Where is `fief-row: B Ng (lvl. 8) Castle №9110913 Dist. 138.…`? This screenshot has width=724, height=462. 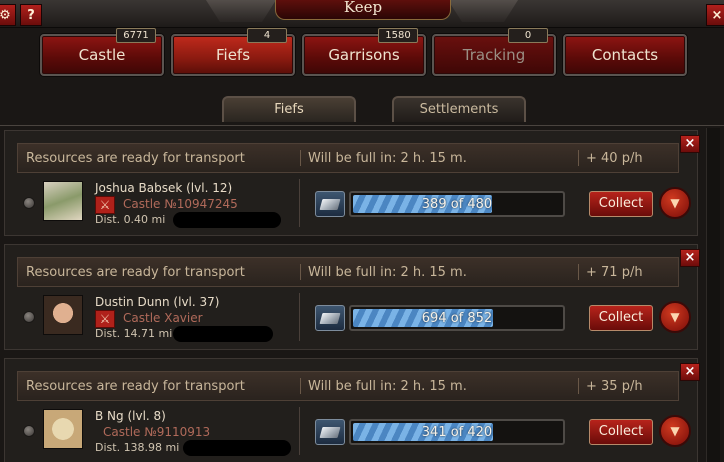 fief-row: B Ng (lvl. 8) Castle №9110913 Dist. 138.… is located at coordinates (355, 432).